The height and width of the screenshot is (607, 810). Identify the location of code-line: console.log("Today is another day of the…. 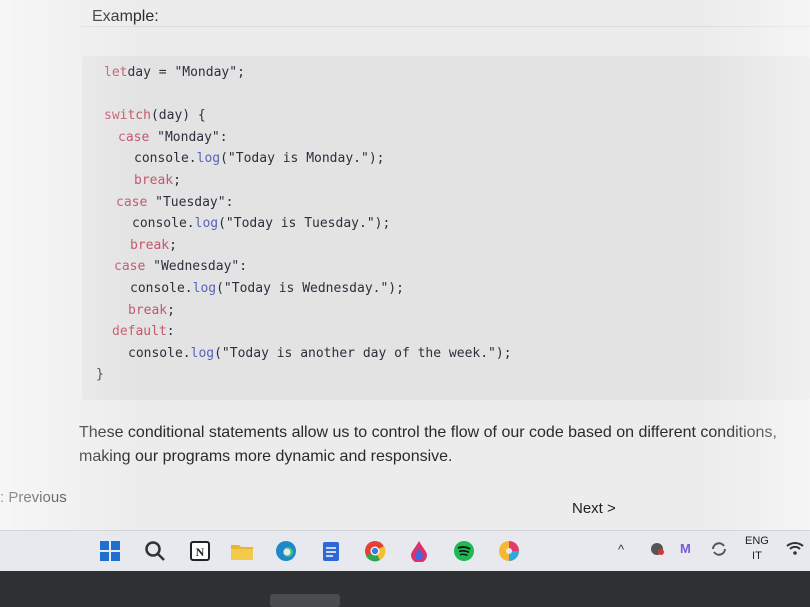
(320, 353).